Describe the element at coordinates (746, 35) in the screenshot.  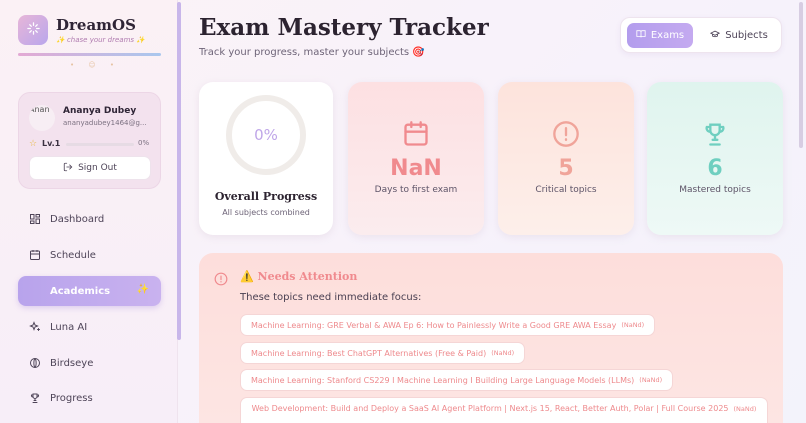
I see `tab-subjects-label: Subjects` at that location.